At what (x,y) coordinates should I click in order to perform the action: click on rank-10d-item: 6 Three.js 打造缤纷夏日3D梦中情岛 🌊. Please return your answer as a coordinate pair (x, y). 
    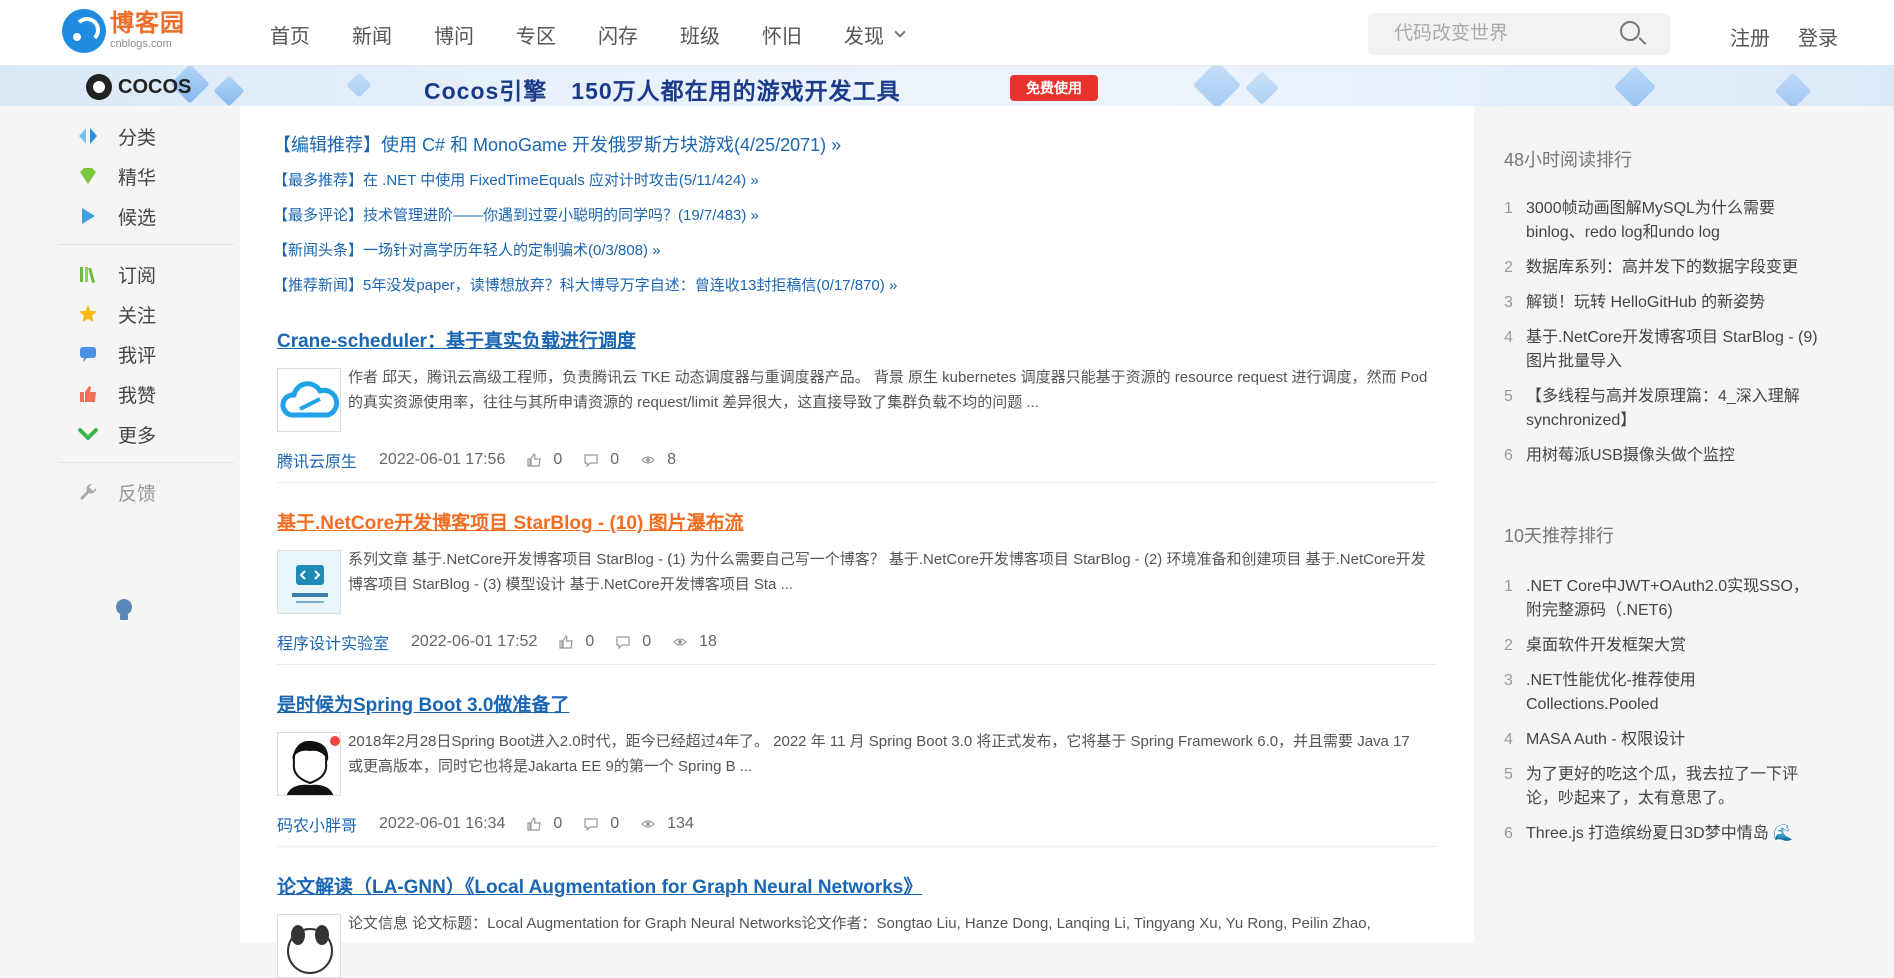
    Looking at the image, I should click on (1664, 834).